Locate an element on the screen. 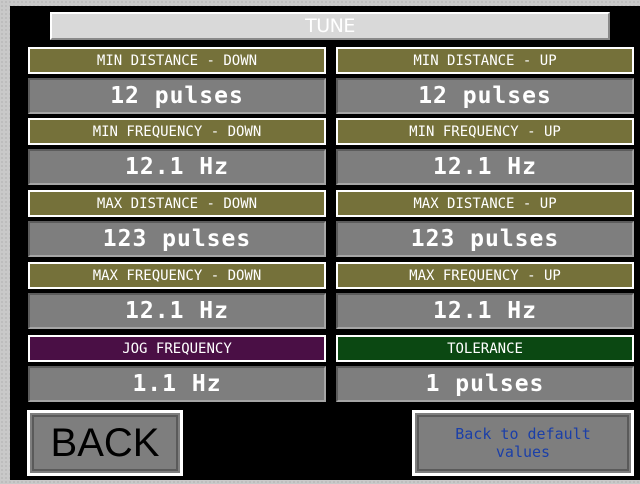  min-frequency-down-value: 12.1 Hz is located at coordinates (177, 167).